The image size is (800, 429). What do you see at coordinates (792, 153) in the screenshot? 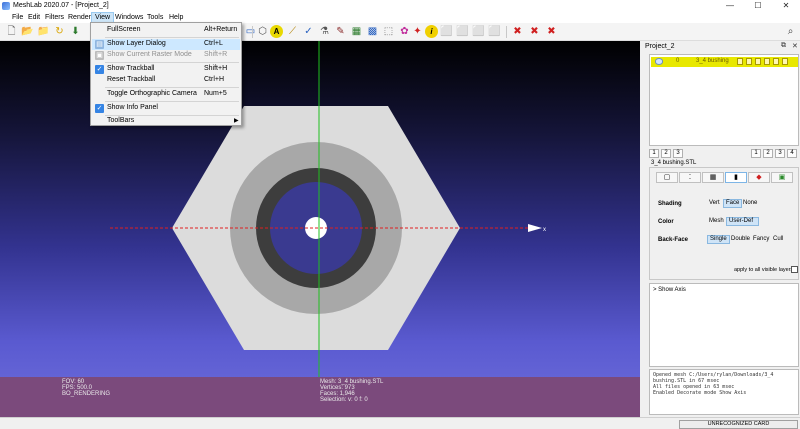
I see `page-button-4-right: 4` at bounding box center [792, 153].